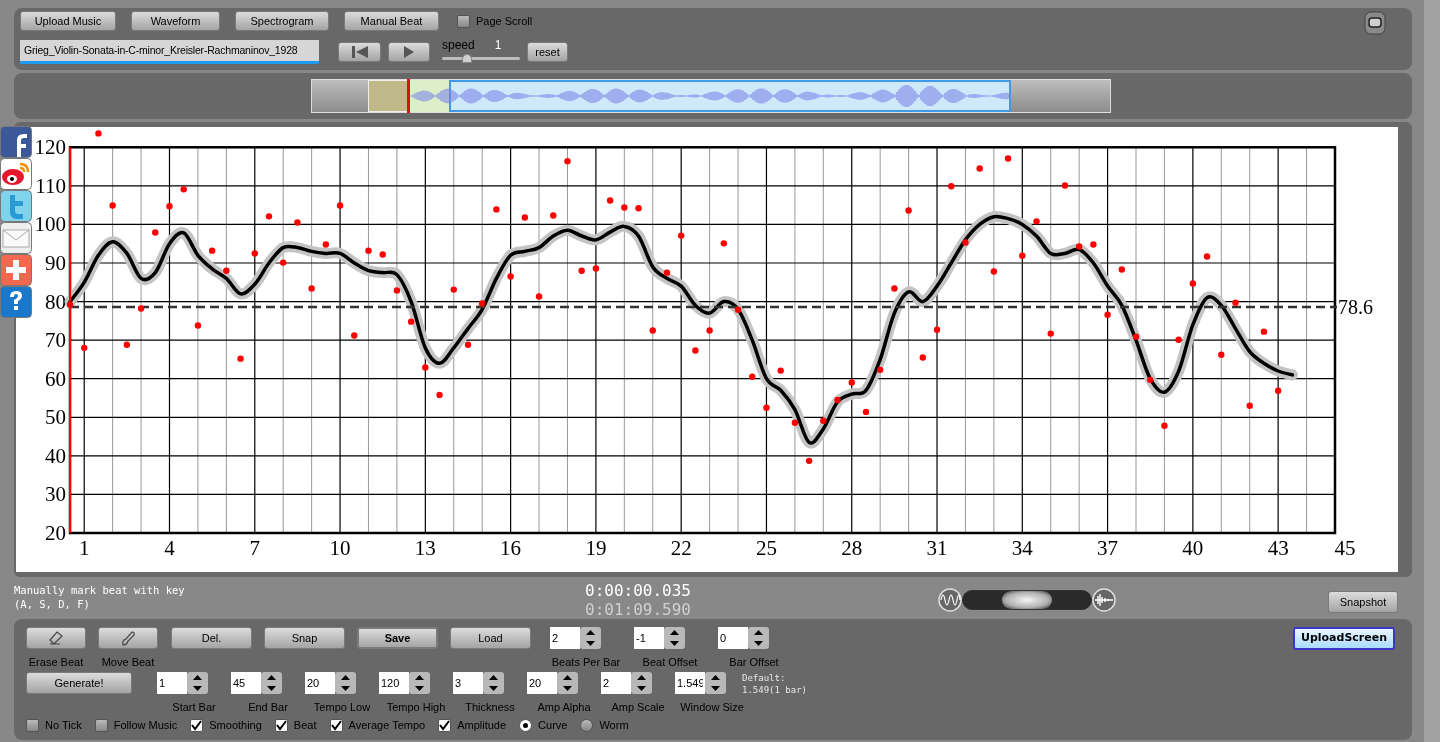 This screenshot has height=742, width=1440. Describe the element at coordinates (16, 302) in the screenshot. I see `help-icon` at that location.